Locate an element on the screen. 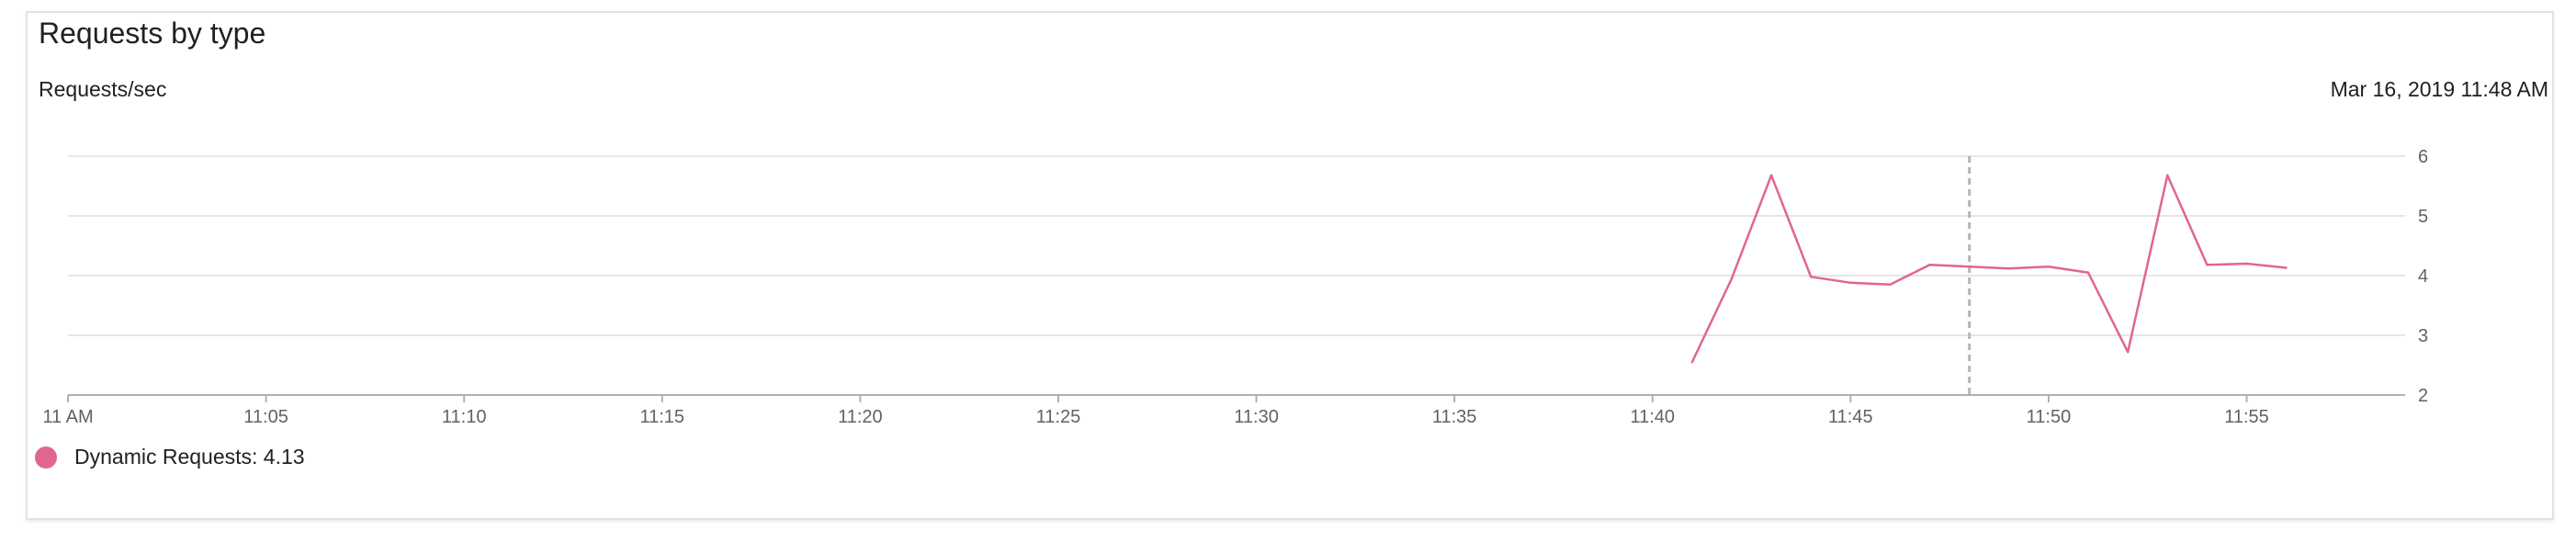 The width and height of the screenshot is (2576, 542). legend-label-dynamic-requests: Dynamic Requests: 4.13 is located at coordinates (189, 457).